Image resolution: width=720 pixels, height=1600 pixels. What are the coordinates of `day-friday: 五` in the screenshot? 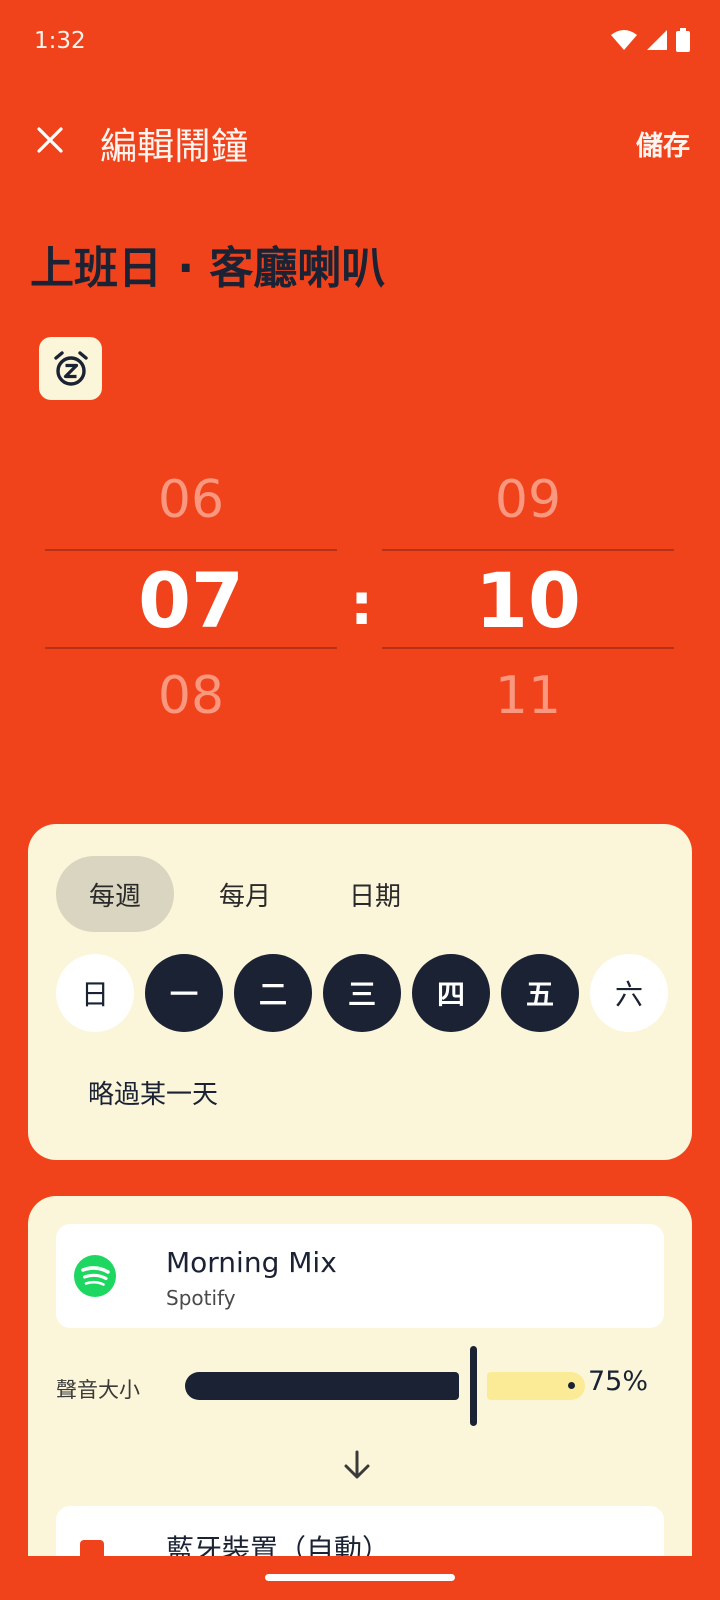 It's located at (540, 993).